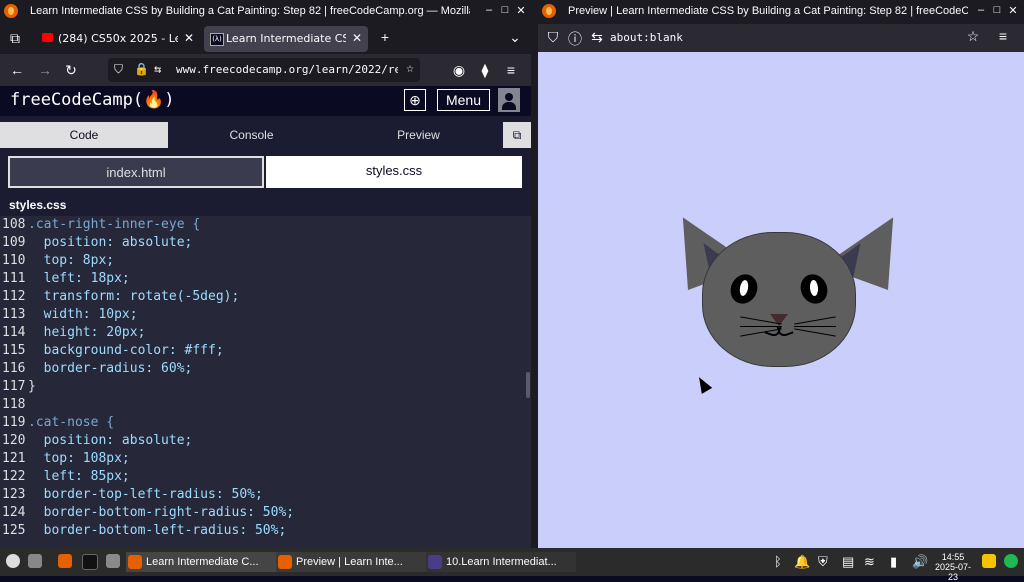 This screenshot has width=1024, height=582. What do you see at coordinates (71, 70) in the screenshot?
I see `reload-icon: ↻` at bounding box center [71, 70].